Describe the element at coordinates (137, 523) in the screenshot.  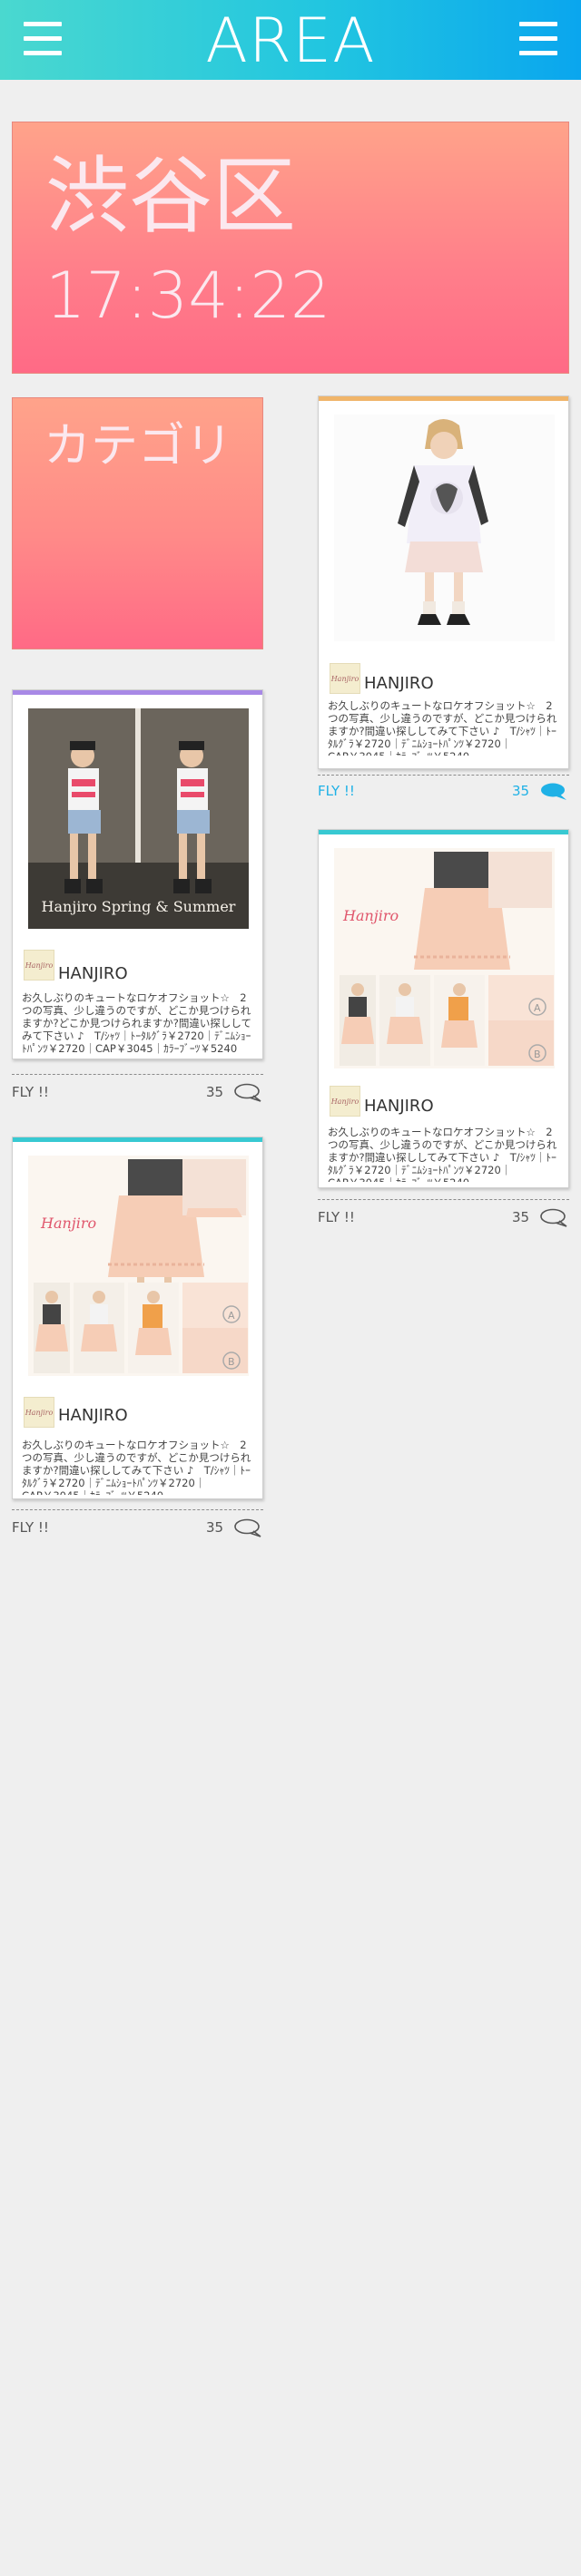
I see `category-tile: カテゴリ` at that location.